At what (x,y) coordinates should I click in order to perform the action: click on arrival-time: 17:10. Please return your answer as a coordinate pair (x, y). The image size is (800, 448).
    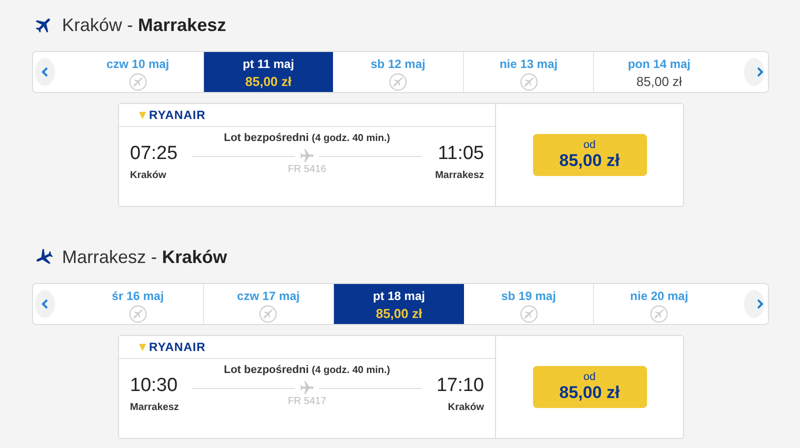
    Looking at the image, I should click on (459, 386).